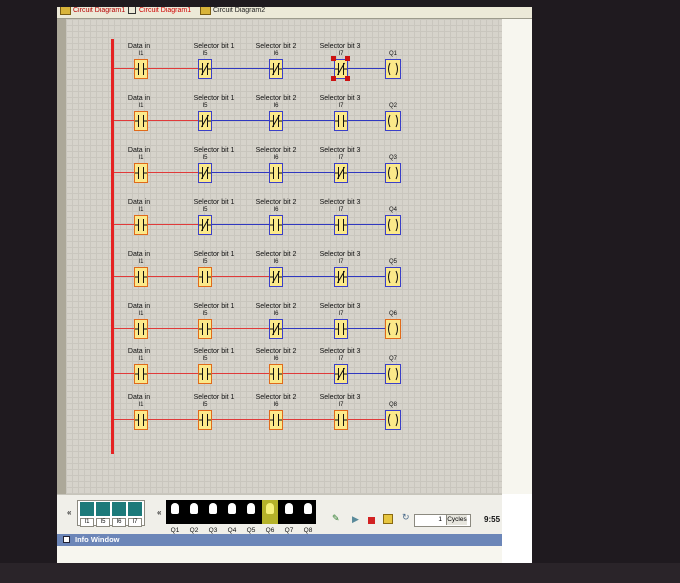  Describe the element at coordinates (276, 262) in the screenshot. I see `contact-address: I6` at that location.